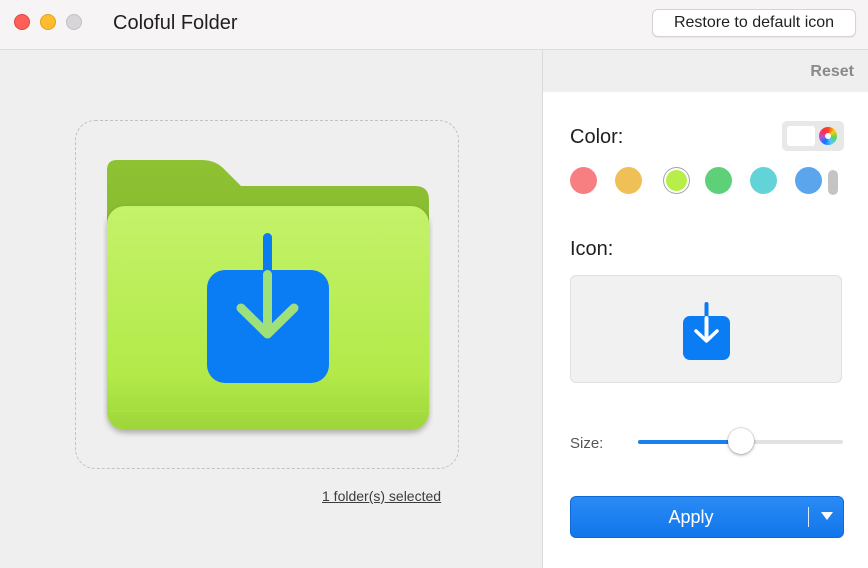  Describe the element at coordinates (828, 136) in the screenshot. I see `color-wheel-icon` at that location.